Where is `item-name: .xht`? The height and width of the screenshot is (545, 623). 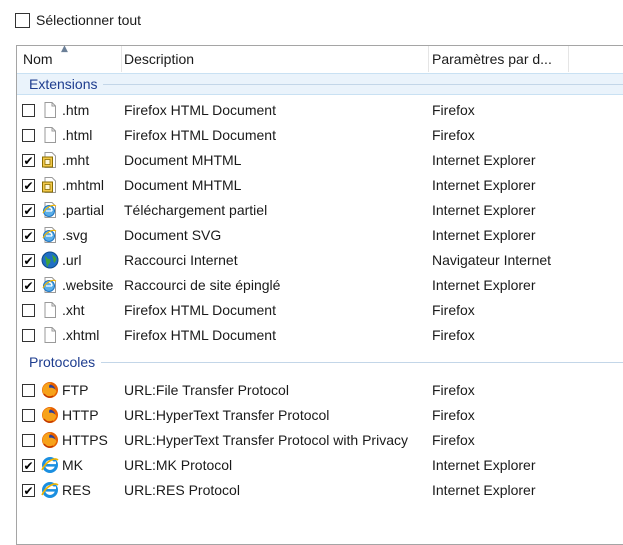
item-name: .xht is located at coordinates (73, 310).